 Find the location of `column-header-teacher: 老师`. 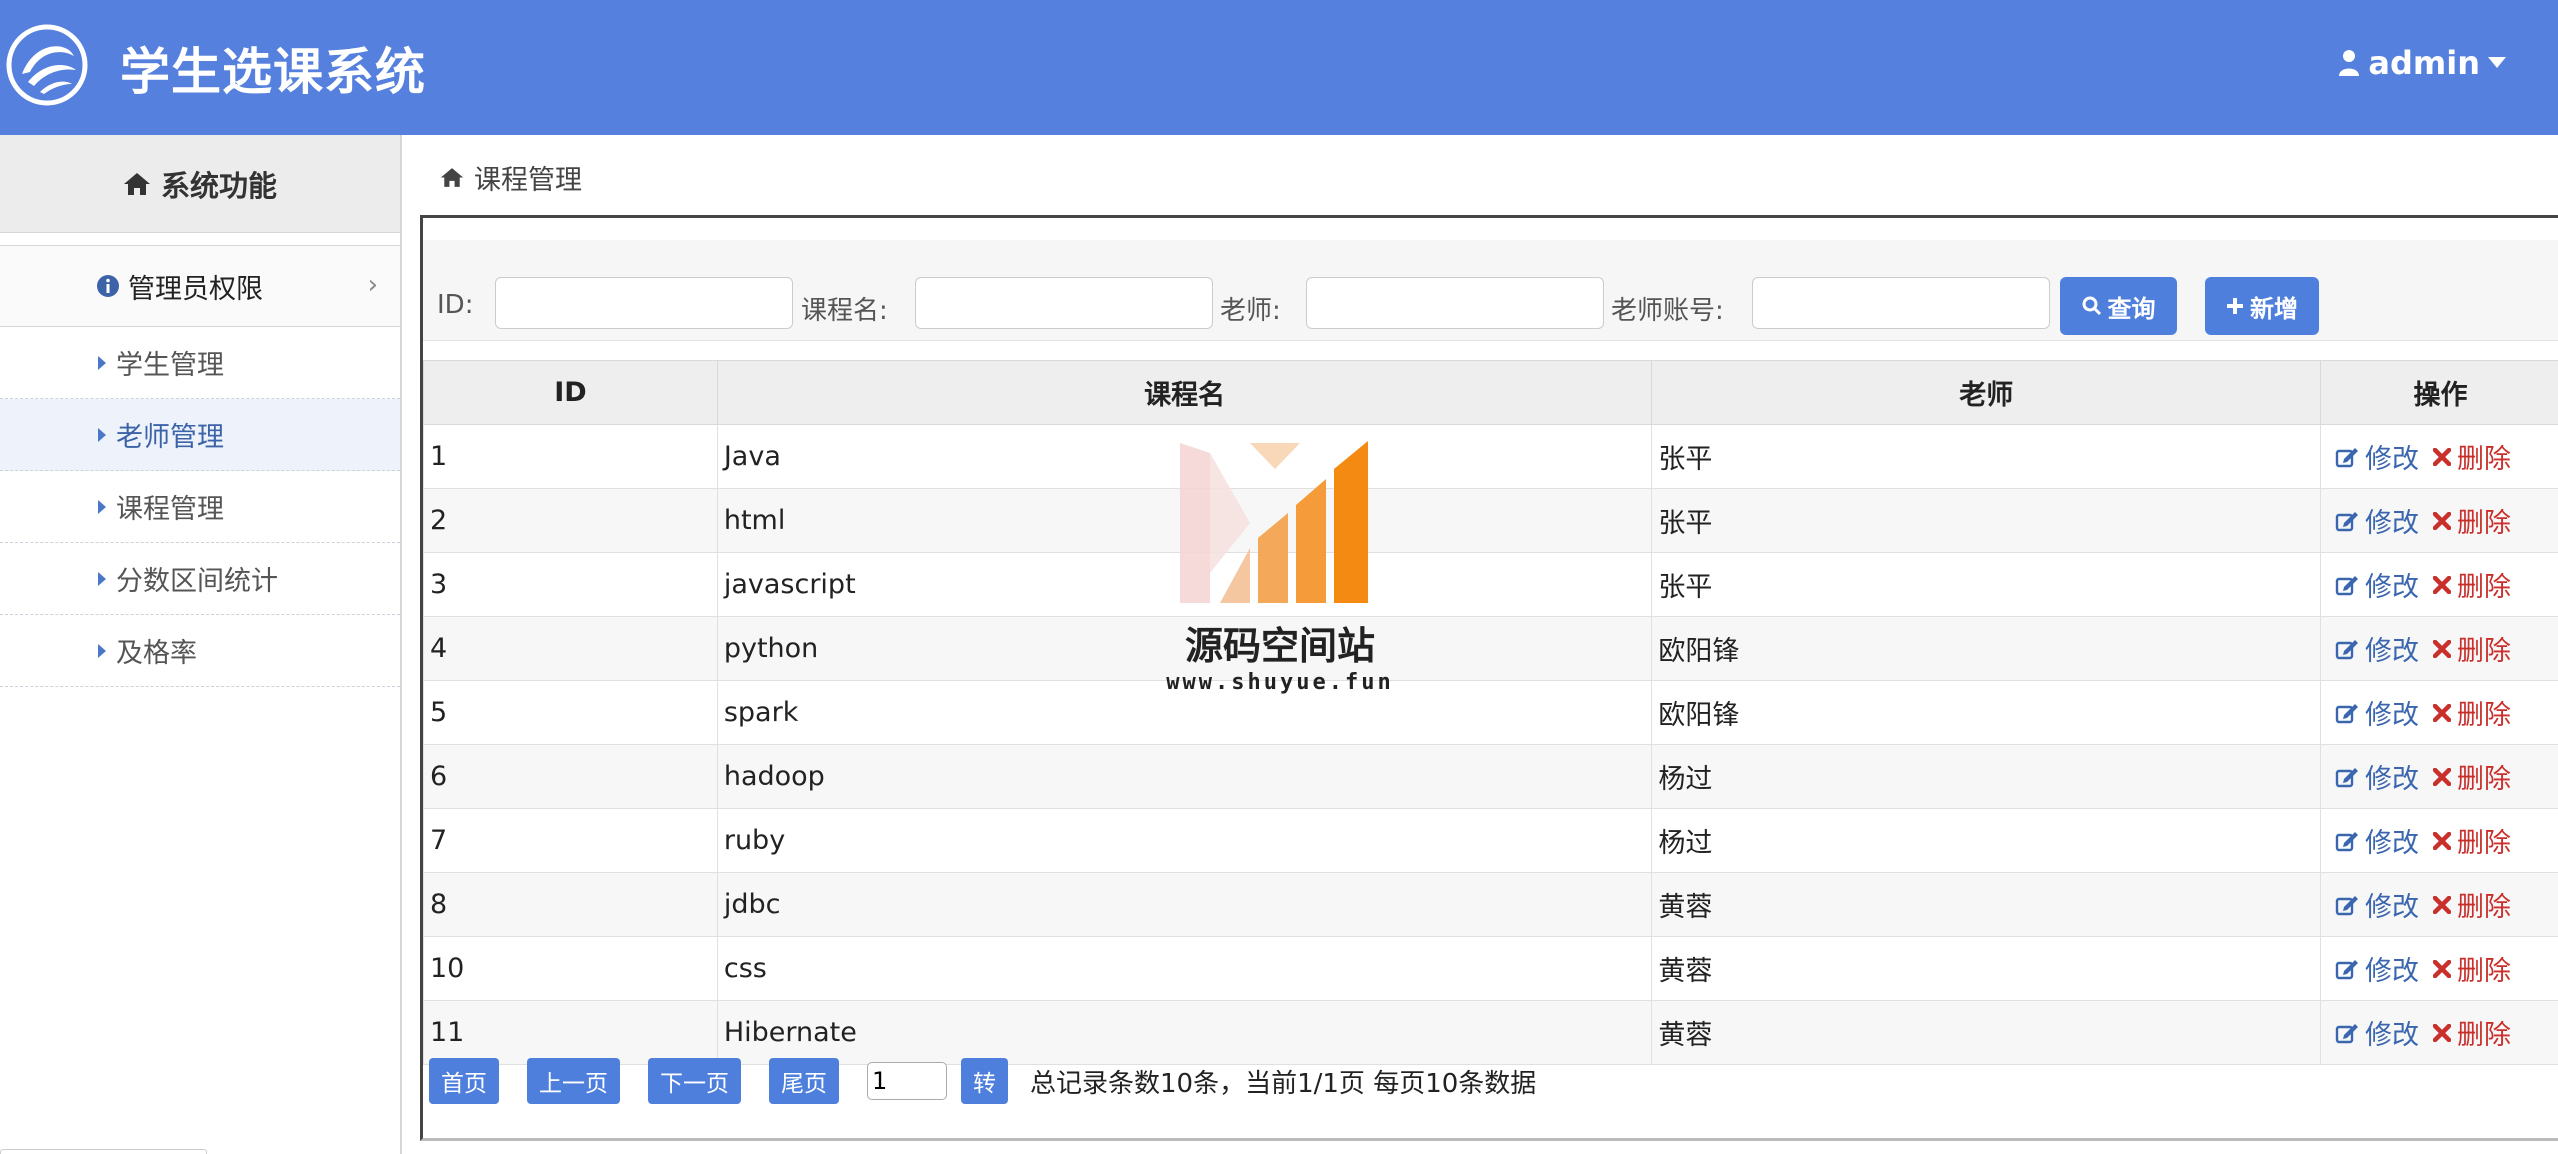

column-header-teacher: 老师 is located at coordinates (1986, 392).